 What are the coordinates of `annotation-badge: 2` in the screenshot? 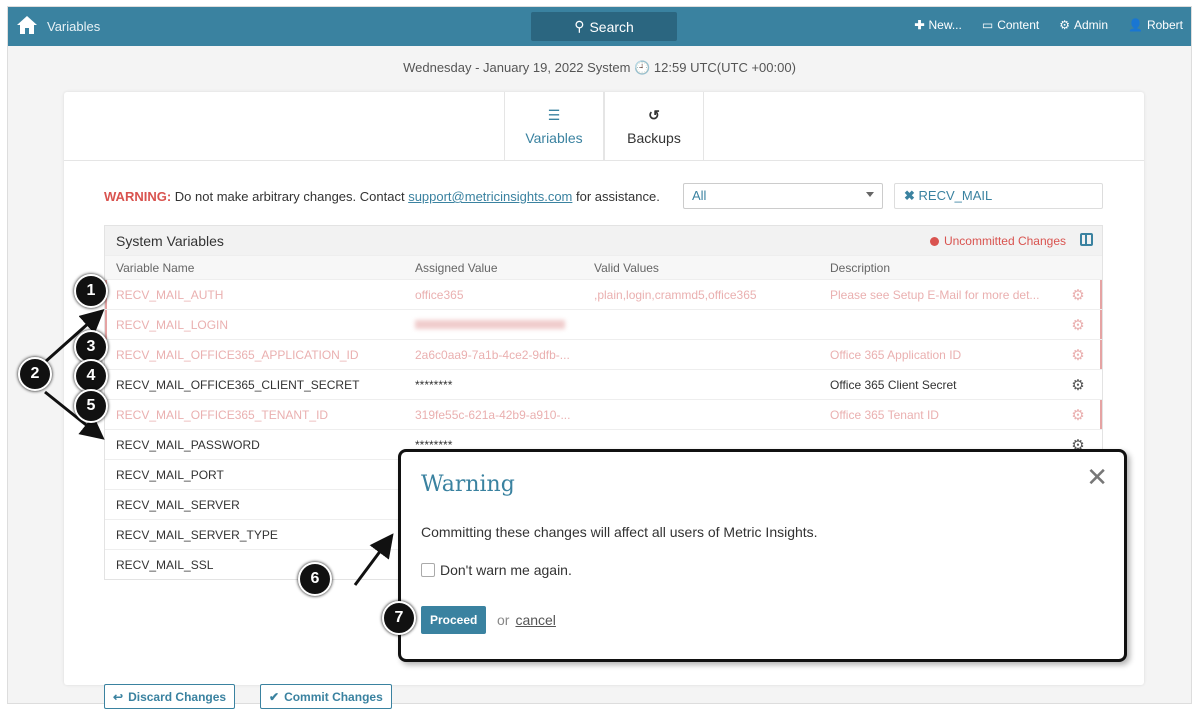 It's located at (35, 374).